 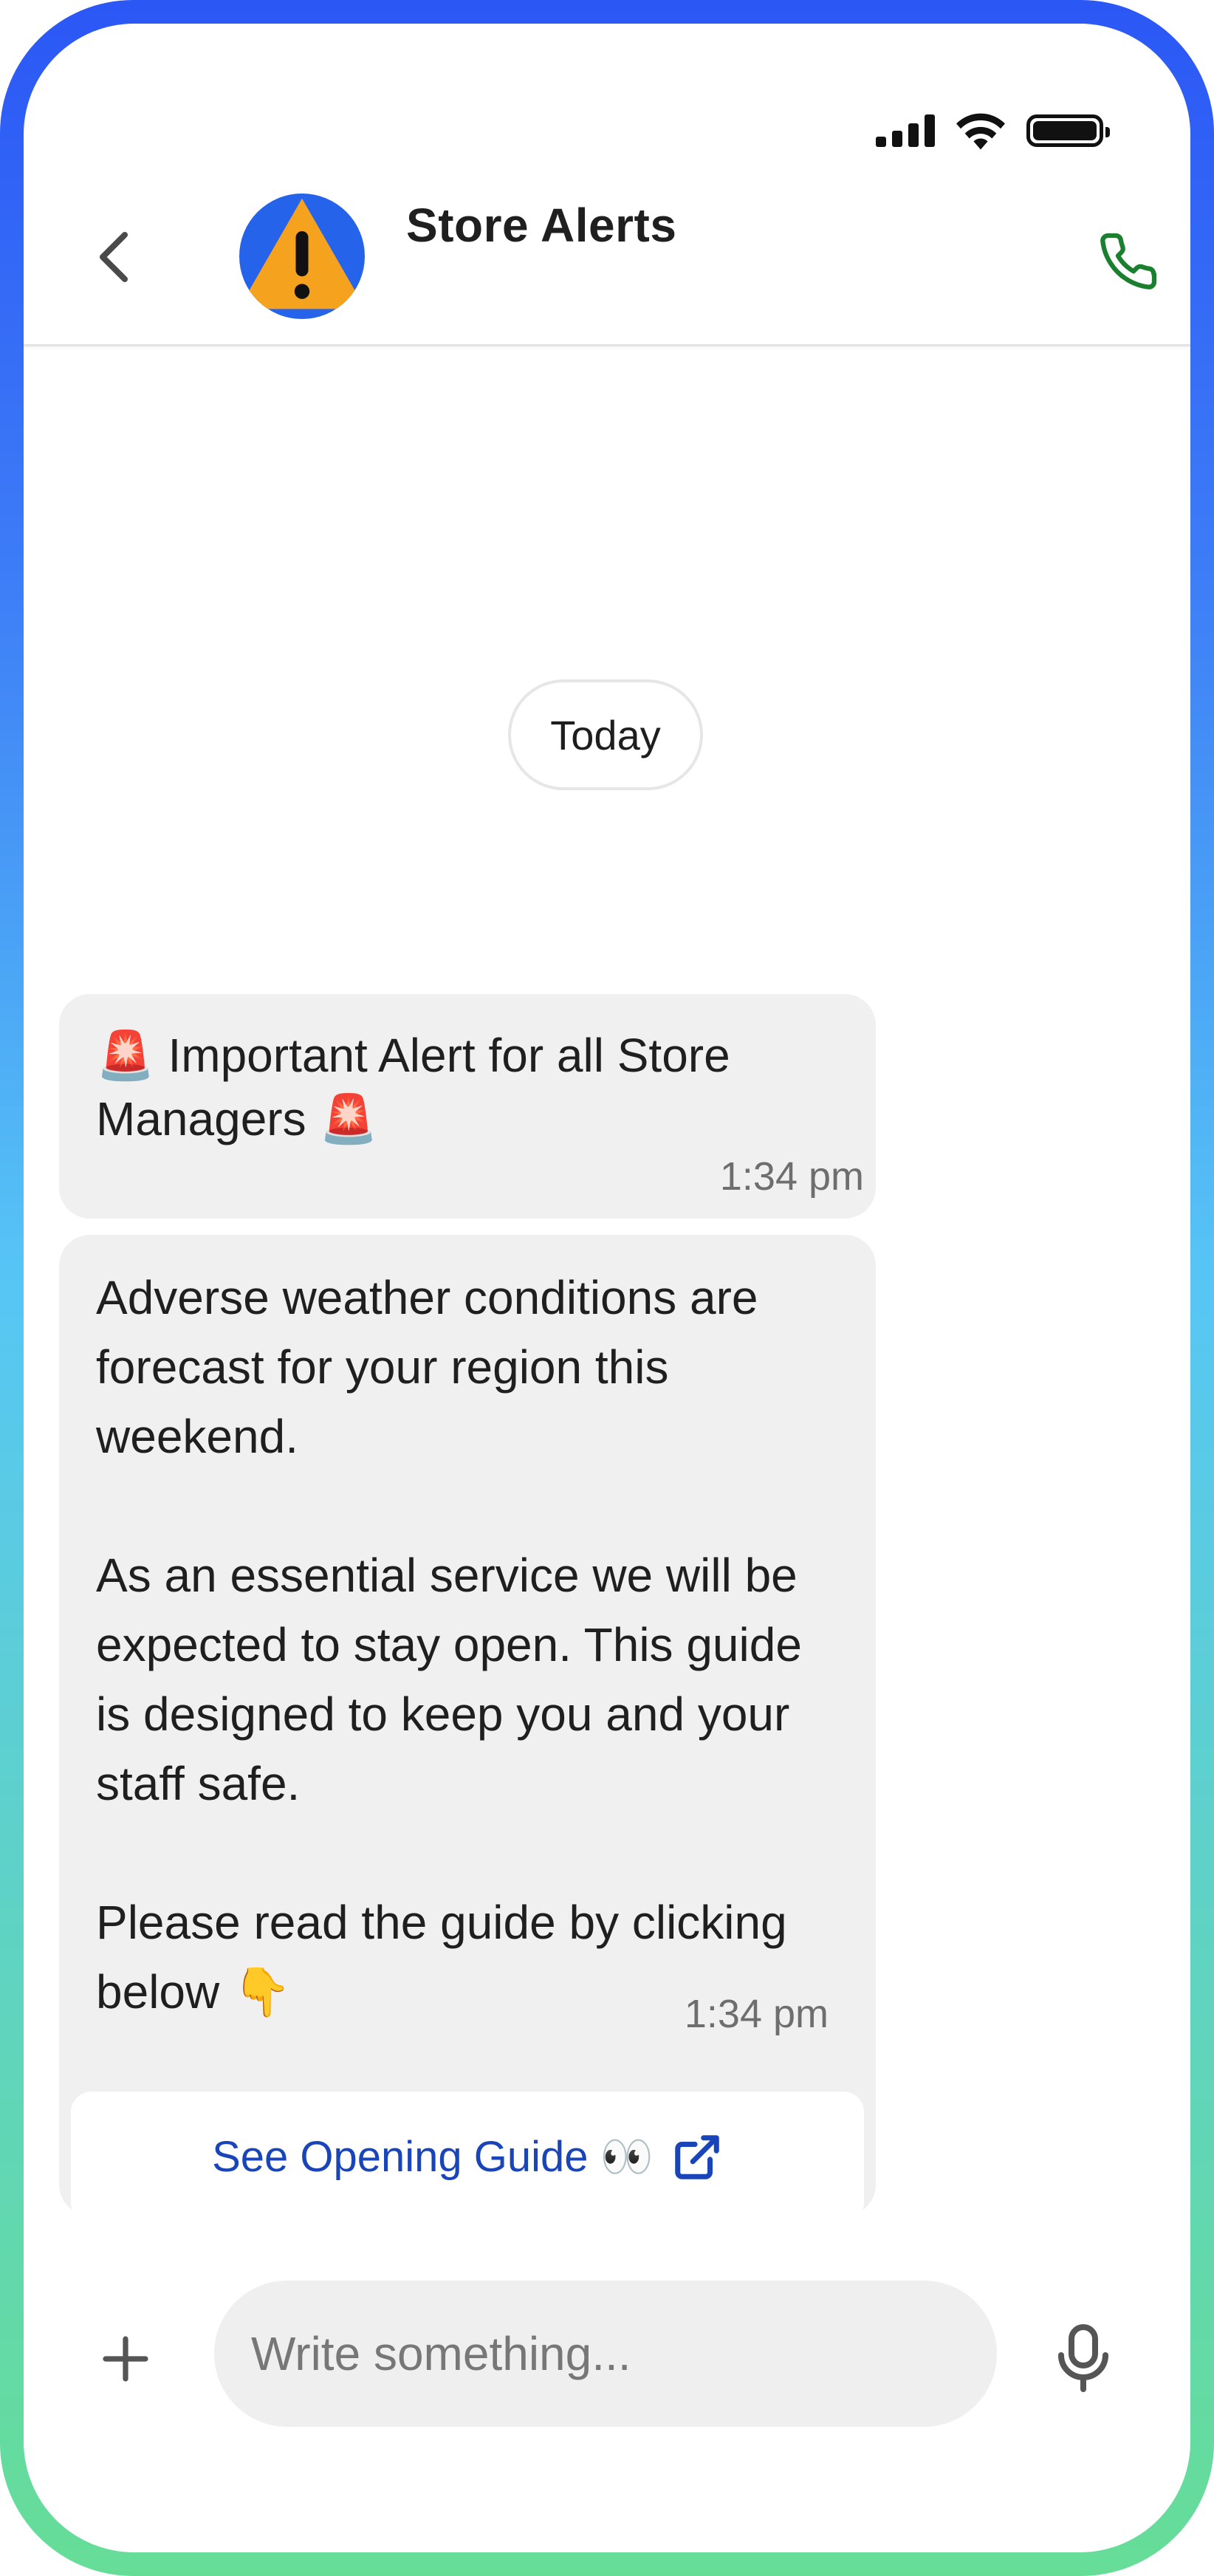 What do you see at coordinates (605, 734) in the screenshot?
I see `date-separator: Today` at bounding box center [605, 734].